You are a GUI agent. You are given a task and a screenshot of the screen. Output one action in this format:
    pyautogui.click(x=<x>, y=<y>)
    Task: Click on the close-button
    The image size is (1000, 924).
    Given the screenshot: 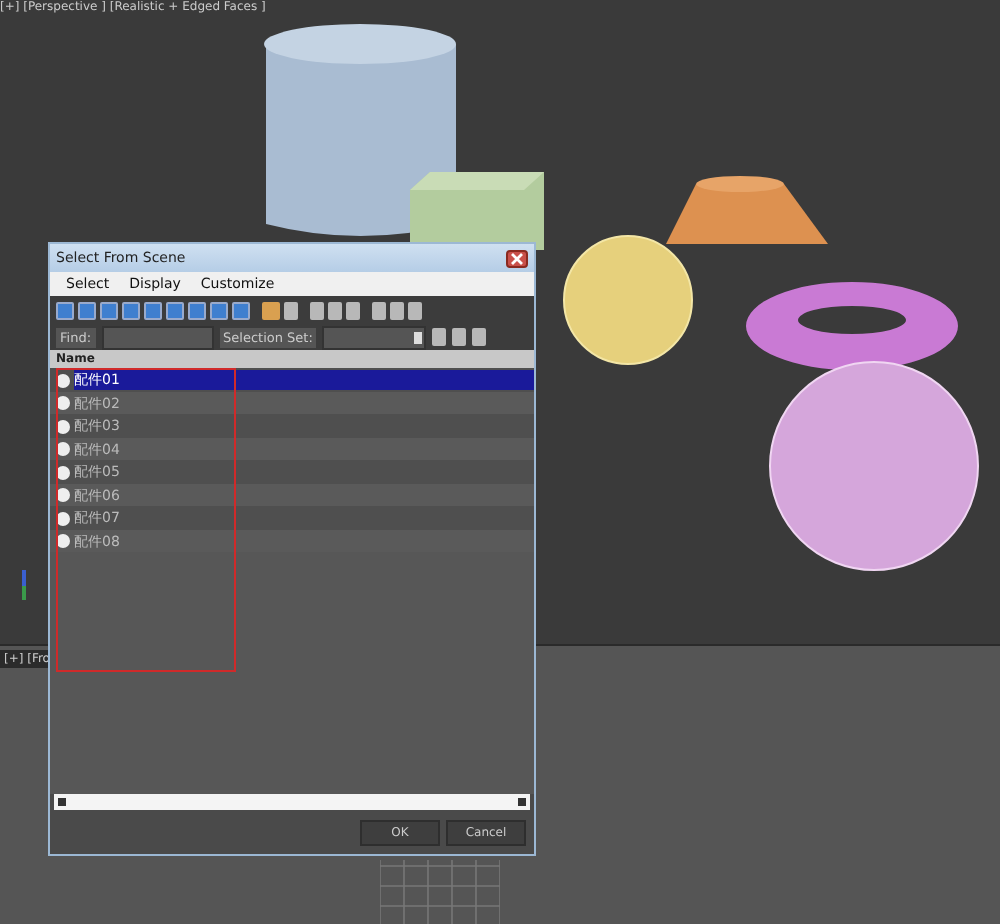 What is the action you would take?
    pyautogui.click(x=517, y=258)
    